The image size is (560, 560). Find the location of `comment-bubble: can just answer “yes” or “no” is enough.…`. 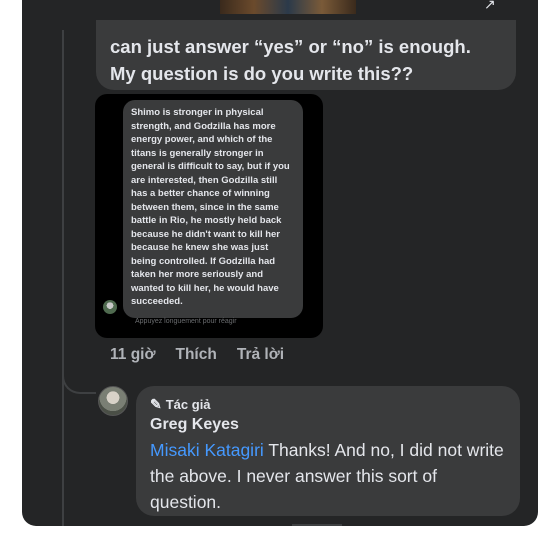

comment-bubble: can just answer “yes” or “no” is enough.… is located at coordinates (306, 55).